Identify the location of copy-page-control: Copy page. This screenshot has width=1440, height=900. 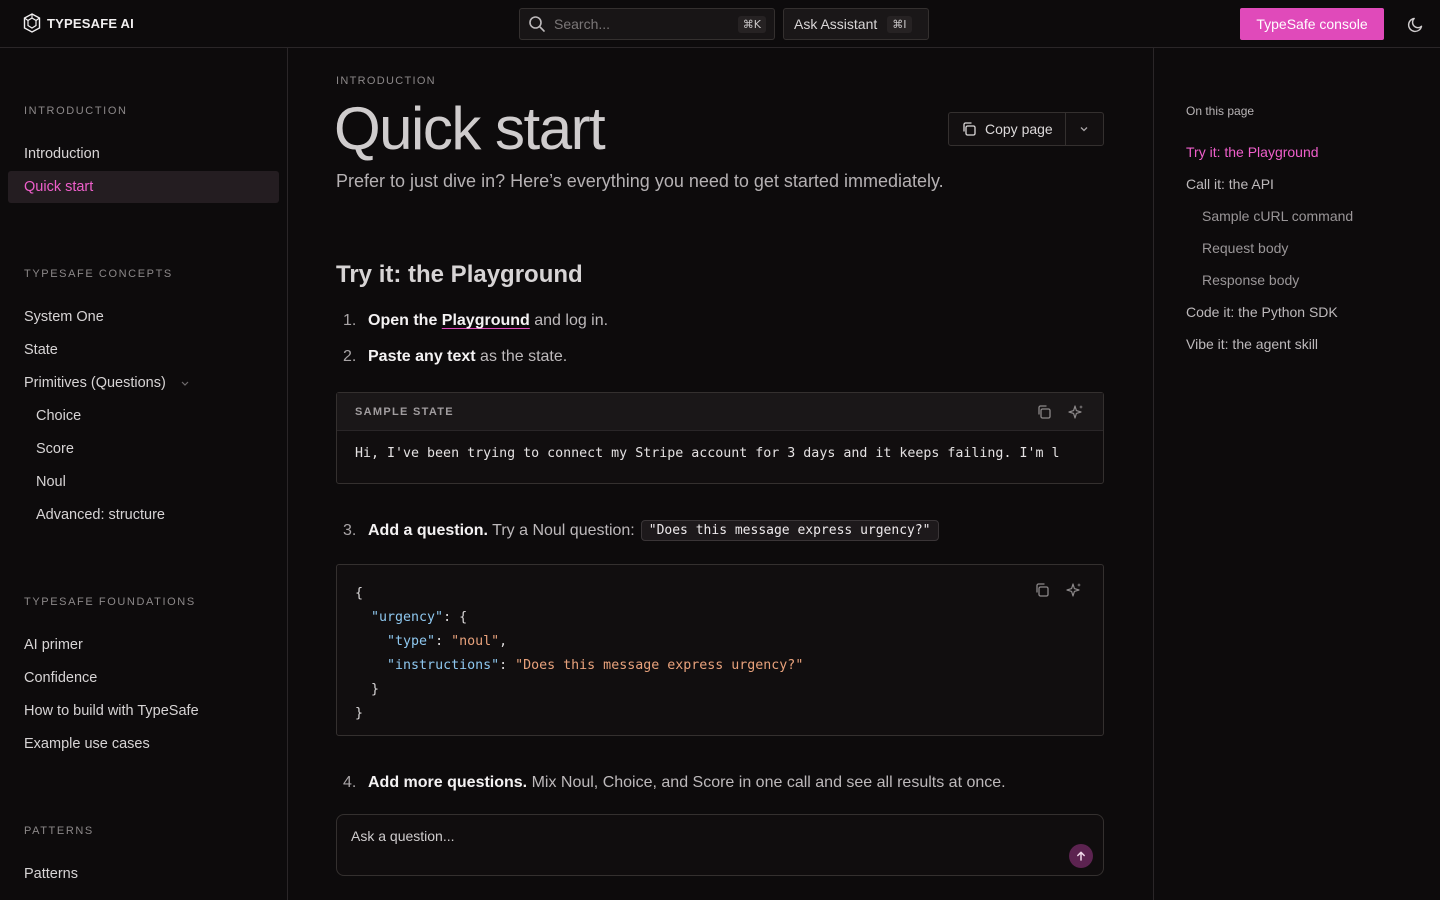
(1026, 129).